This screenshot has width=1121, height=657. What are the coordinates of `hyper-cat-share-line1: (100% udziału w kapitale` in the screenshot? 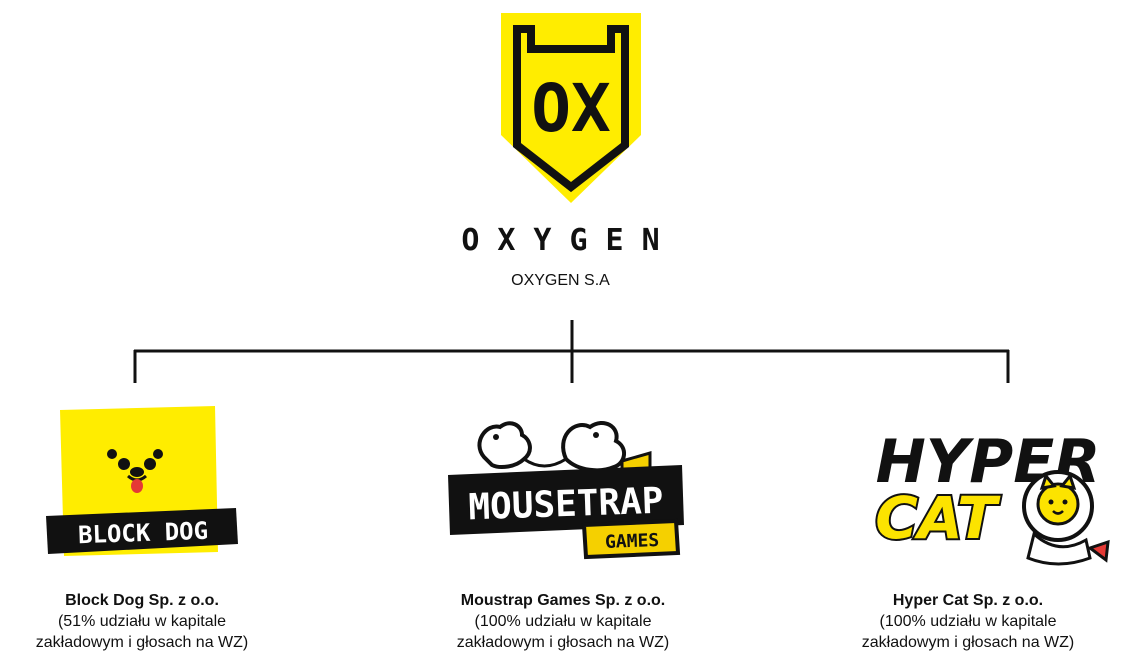 It's located at (968, 621).